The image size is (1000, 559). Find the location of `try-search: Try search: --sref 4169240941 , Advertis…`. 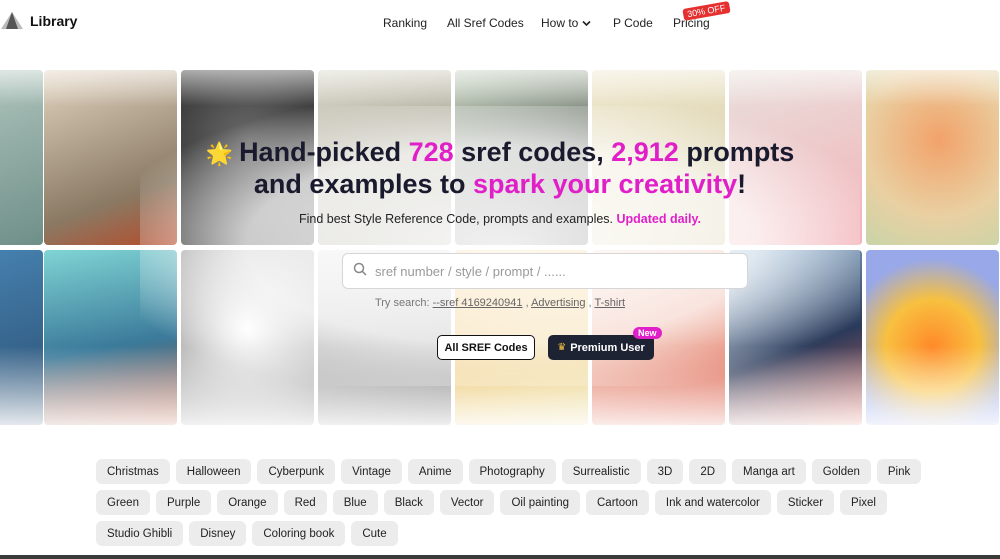

try-search: Try search: --sref 4169240941 , Advertis… is located at coordinates (500, 303).